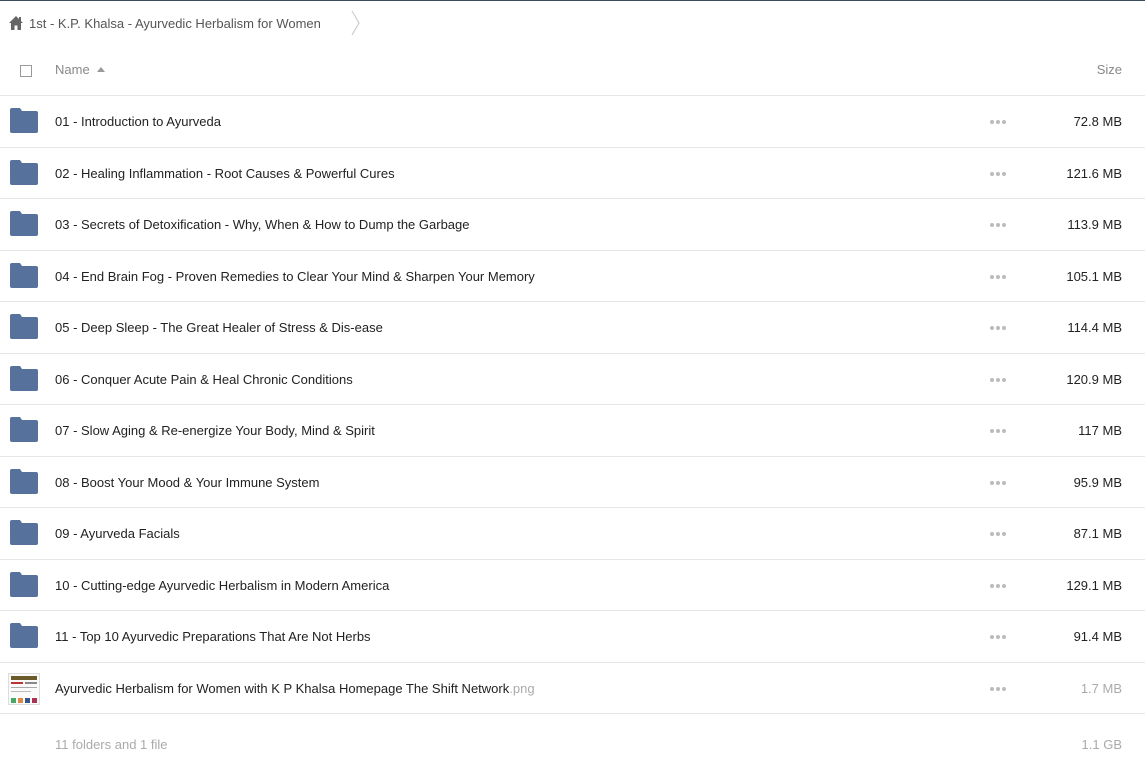 The image size is (1145, 775). I want to click on sort-ascending-icon, so click(100, 69).